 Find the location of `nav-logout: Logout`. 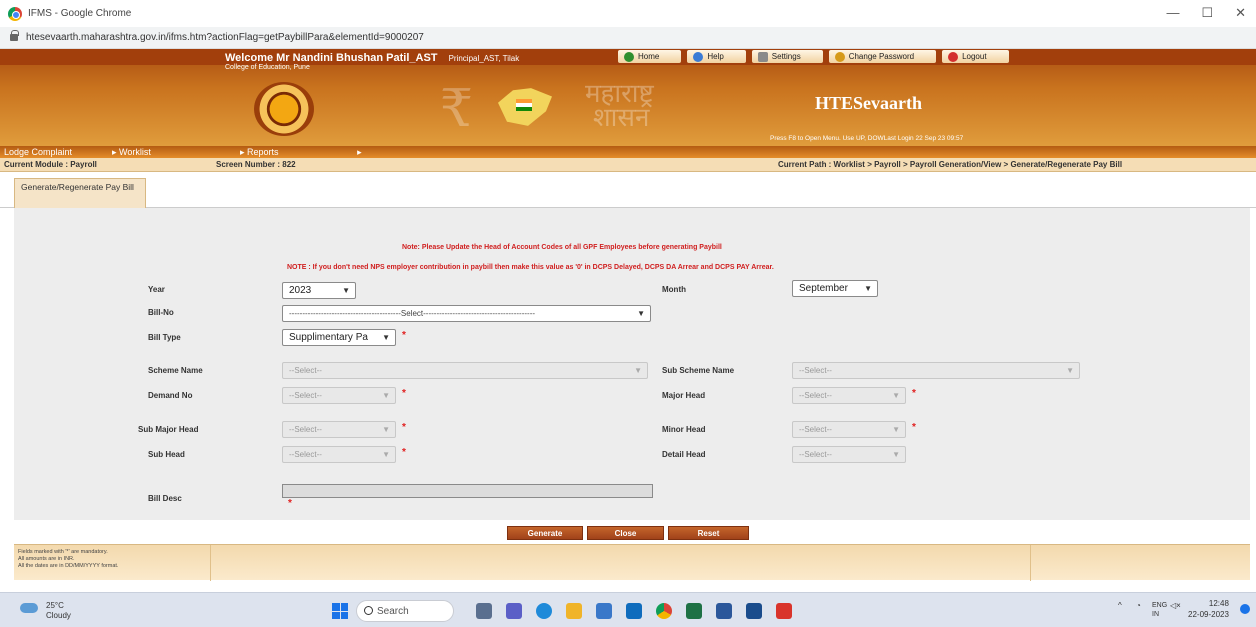

nav-logout: Logout is located at coordinates (975, 56).